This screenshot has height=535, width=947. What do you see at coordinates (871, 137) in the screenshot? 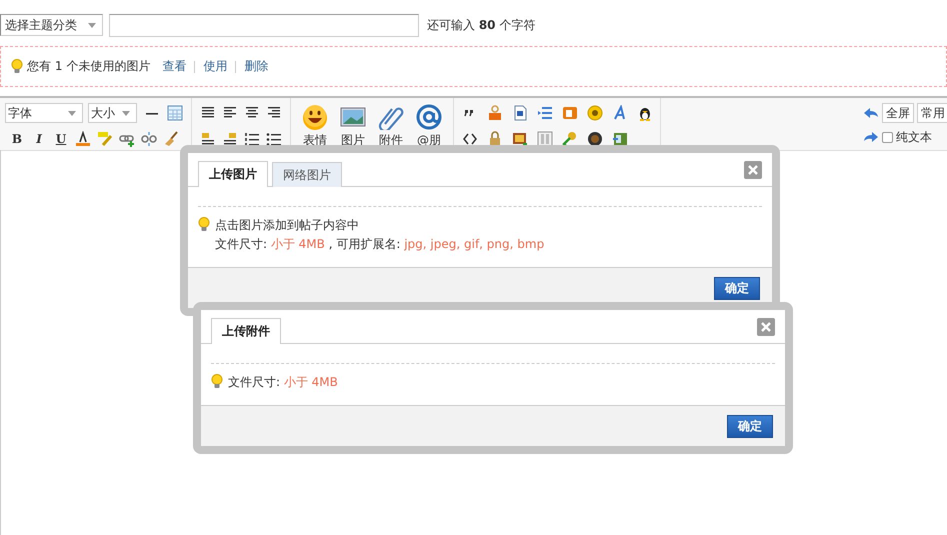
I see `redo-icon` at bounding box center [871, 137].